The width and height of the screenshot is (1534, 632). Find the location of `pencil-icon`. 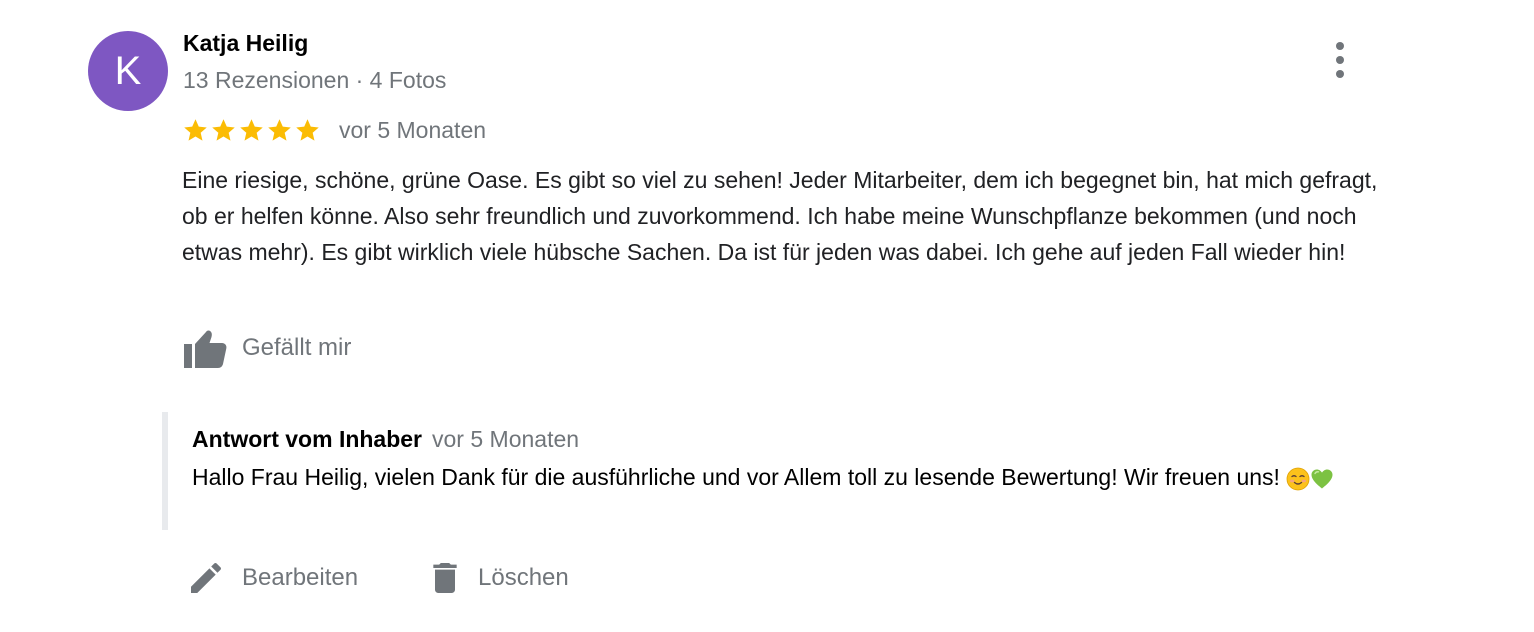

pencil-icon is located at coordinates (206, 577).